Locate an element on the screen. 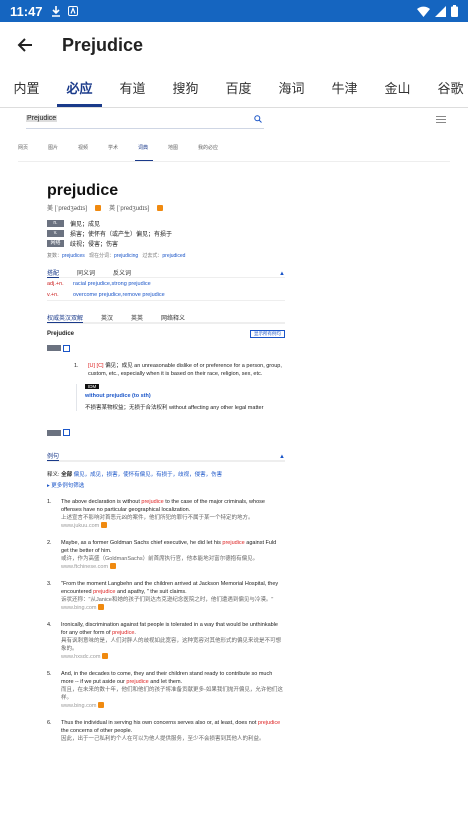  back-button is located at coordinates (25, 45).